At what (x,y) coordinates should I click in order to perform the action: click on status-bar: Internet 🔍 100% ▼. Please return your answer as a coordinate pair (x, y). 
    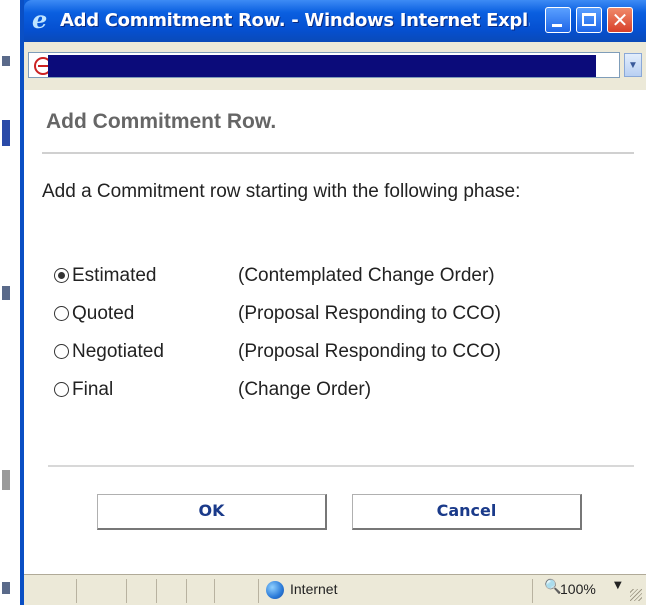
    Looking at the image, I should click on (335, 589).